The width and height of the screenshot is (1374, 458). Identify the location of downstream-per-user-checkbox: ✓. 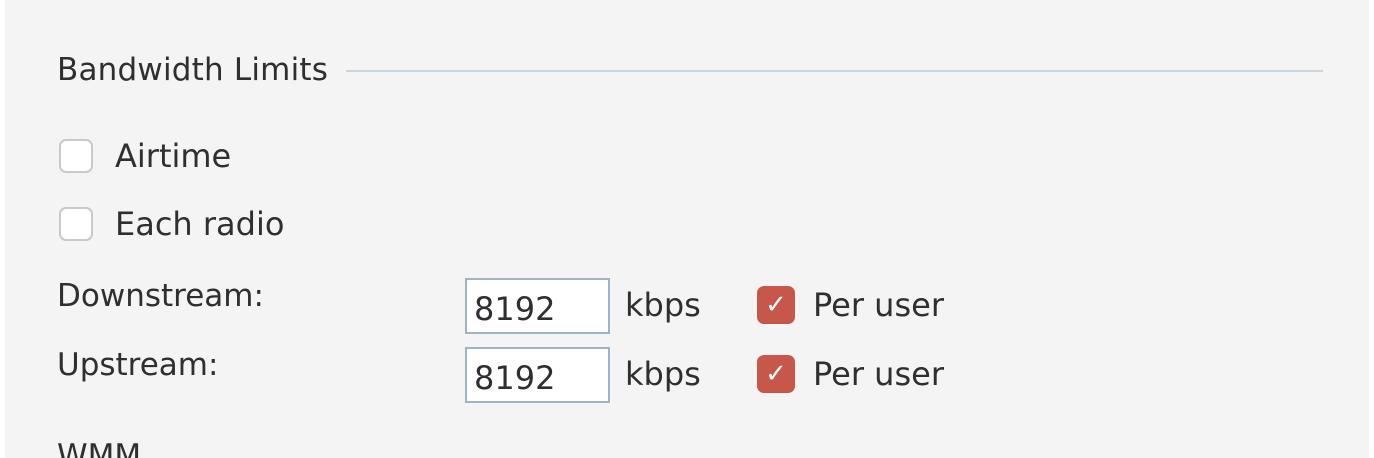
(776, 305).